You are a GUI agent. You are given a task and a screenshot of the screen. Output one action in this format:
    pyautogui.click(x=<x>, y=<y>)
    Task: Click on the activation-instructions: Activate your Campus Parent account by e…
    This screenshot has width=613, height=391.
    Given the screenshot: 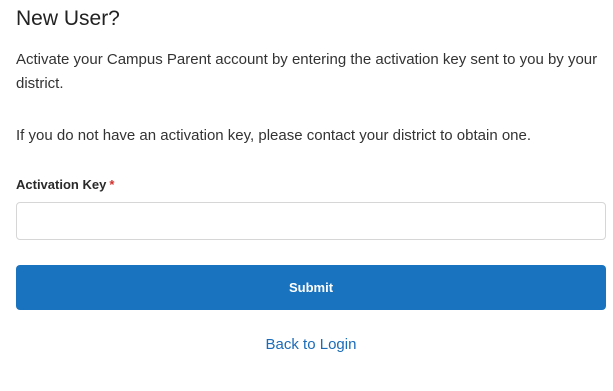 What is the action you would take?
    pyautogui.click(x=307, y=71)
    